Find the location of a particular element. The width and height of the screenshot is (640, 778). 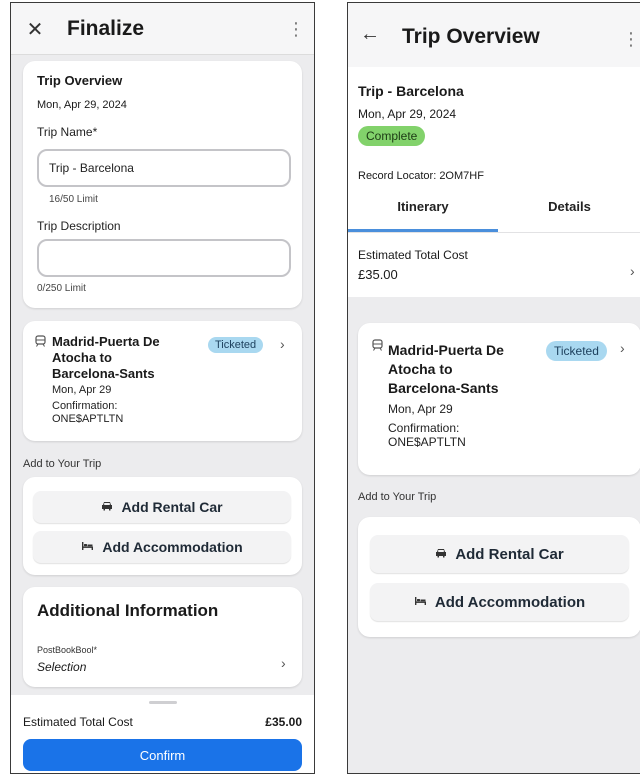

additional-information-title: Additional Information is located at coordinates (128, 610).